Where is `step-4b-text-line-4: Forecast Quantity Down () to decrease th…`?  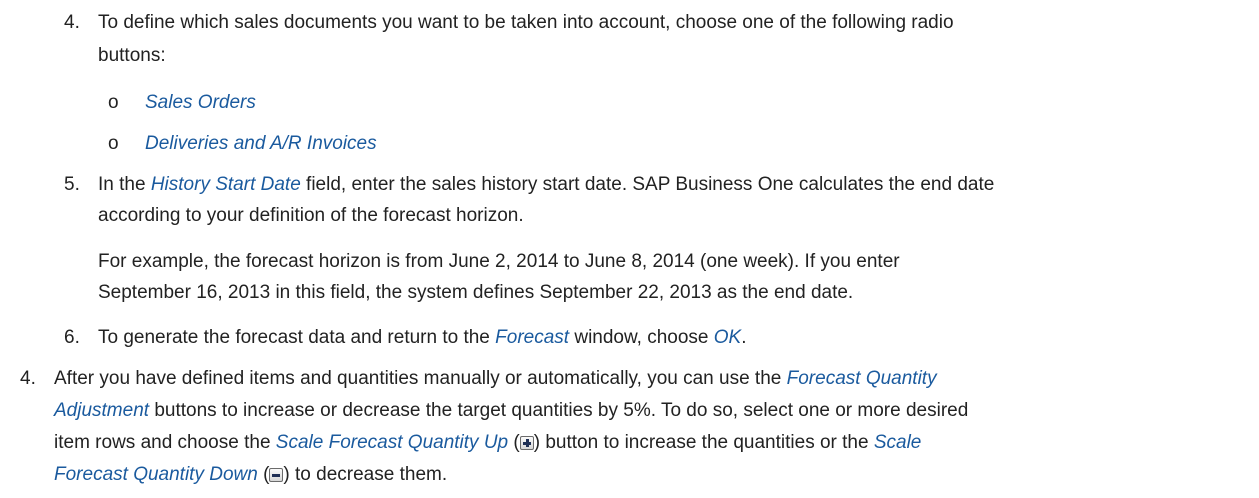 step-4b-text-line-4: Forecast Quantity Down () to decrease th… is located at coordinates (251, 474).